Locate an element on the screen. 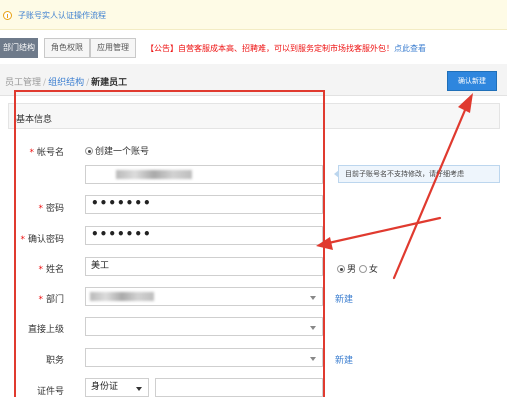  account-name-input is located at coordinates (204, 174).